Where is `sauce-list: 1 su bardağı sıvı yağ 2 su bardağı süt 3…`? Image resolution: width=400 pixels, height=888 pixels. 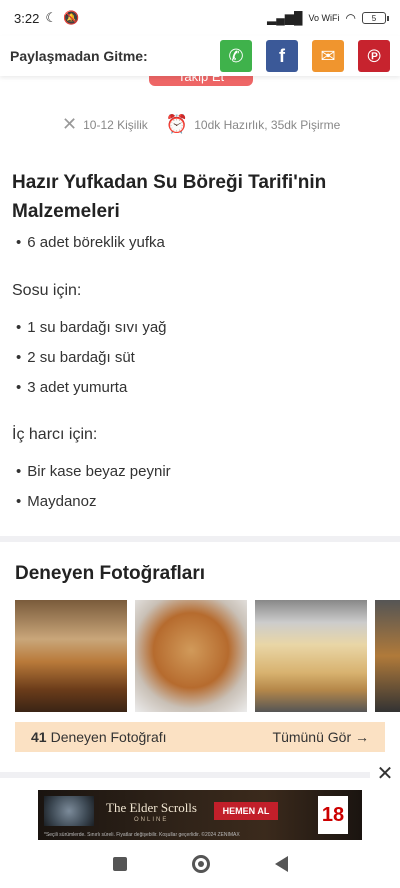 sauce-list: 1 su bardağı sıvı yağ 2 su bardağı süt 3… is located at coordinates (91, 358).